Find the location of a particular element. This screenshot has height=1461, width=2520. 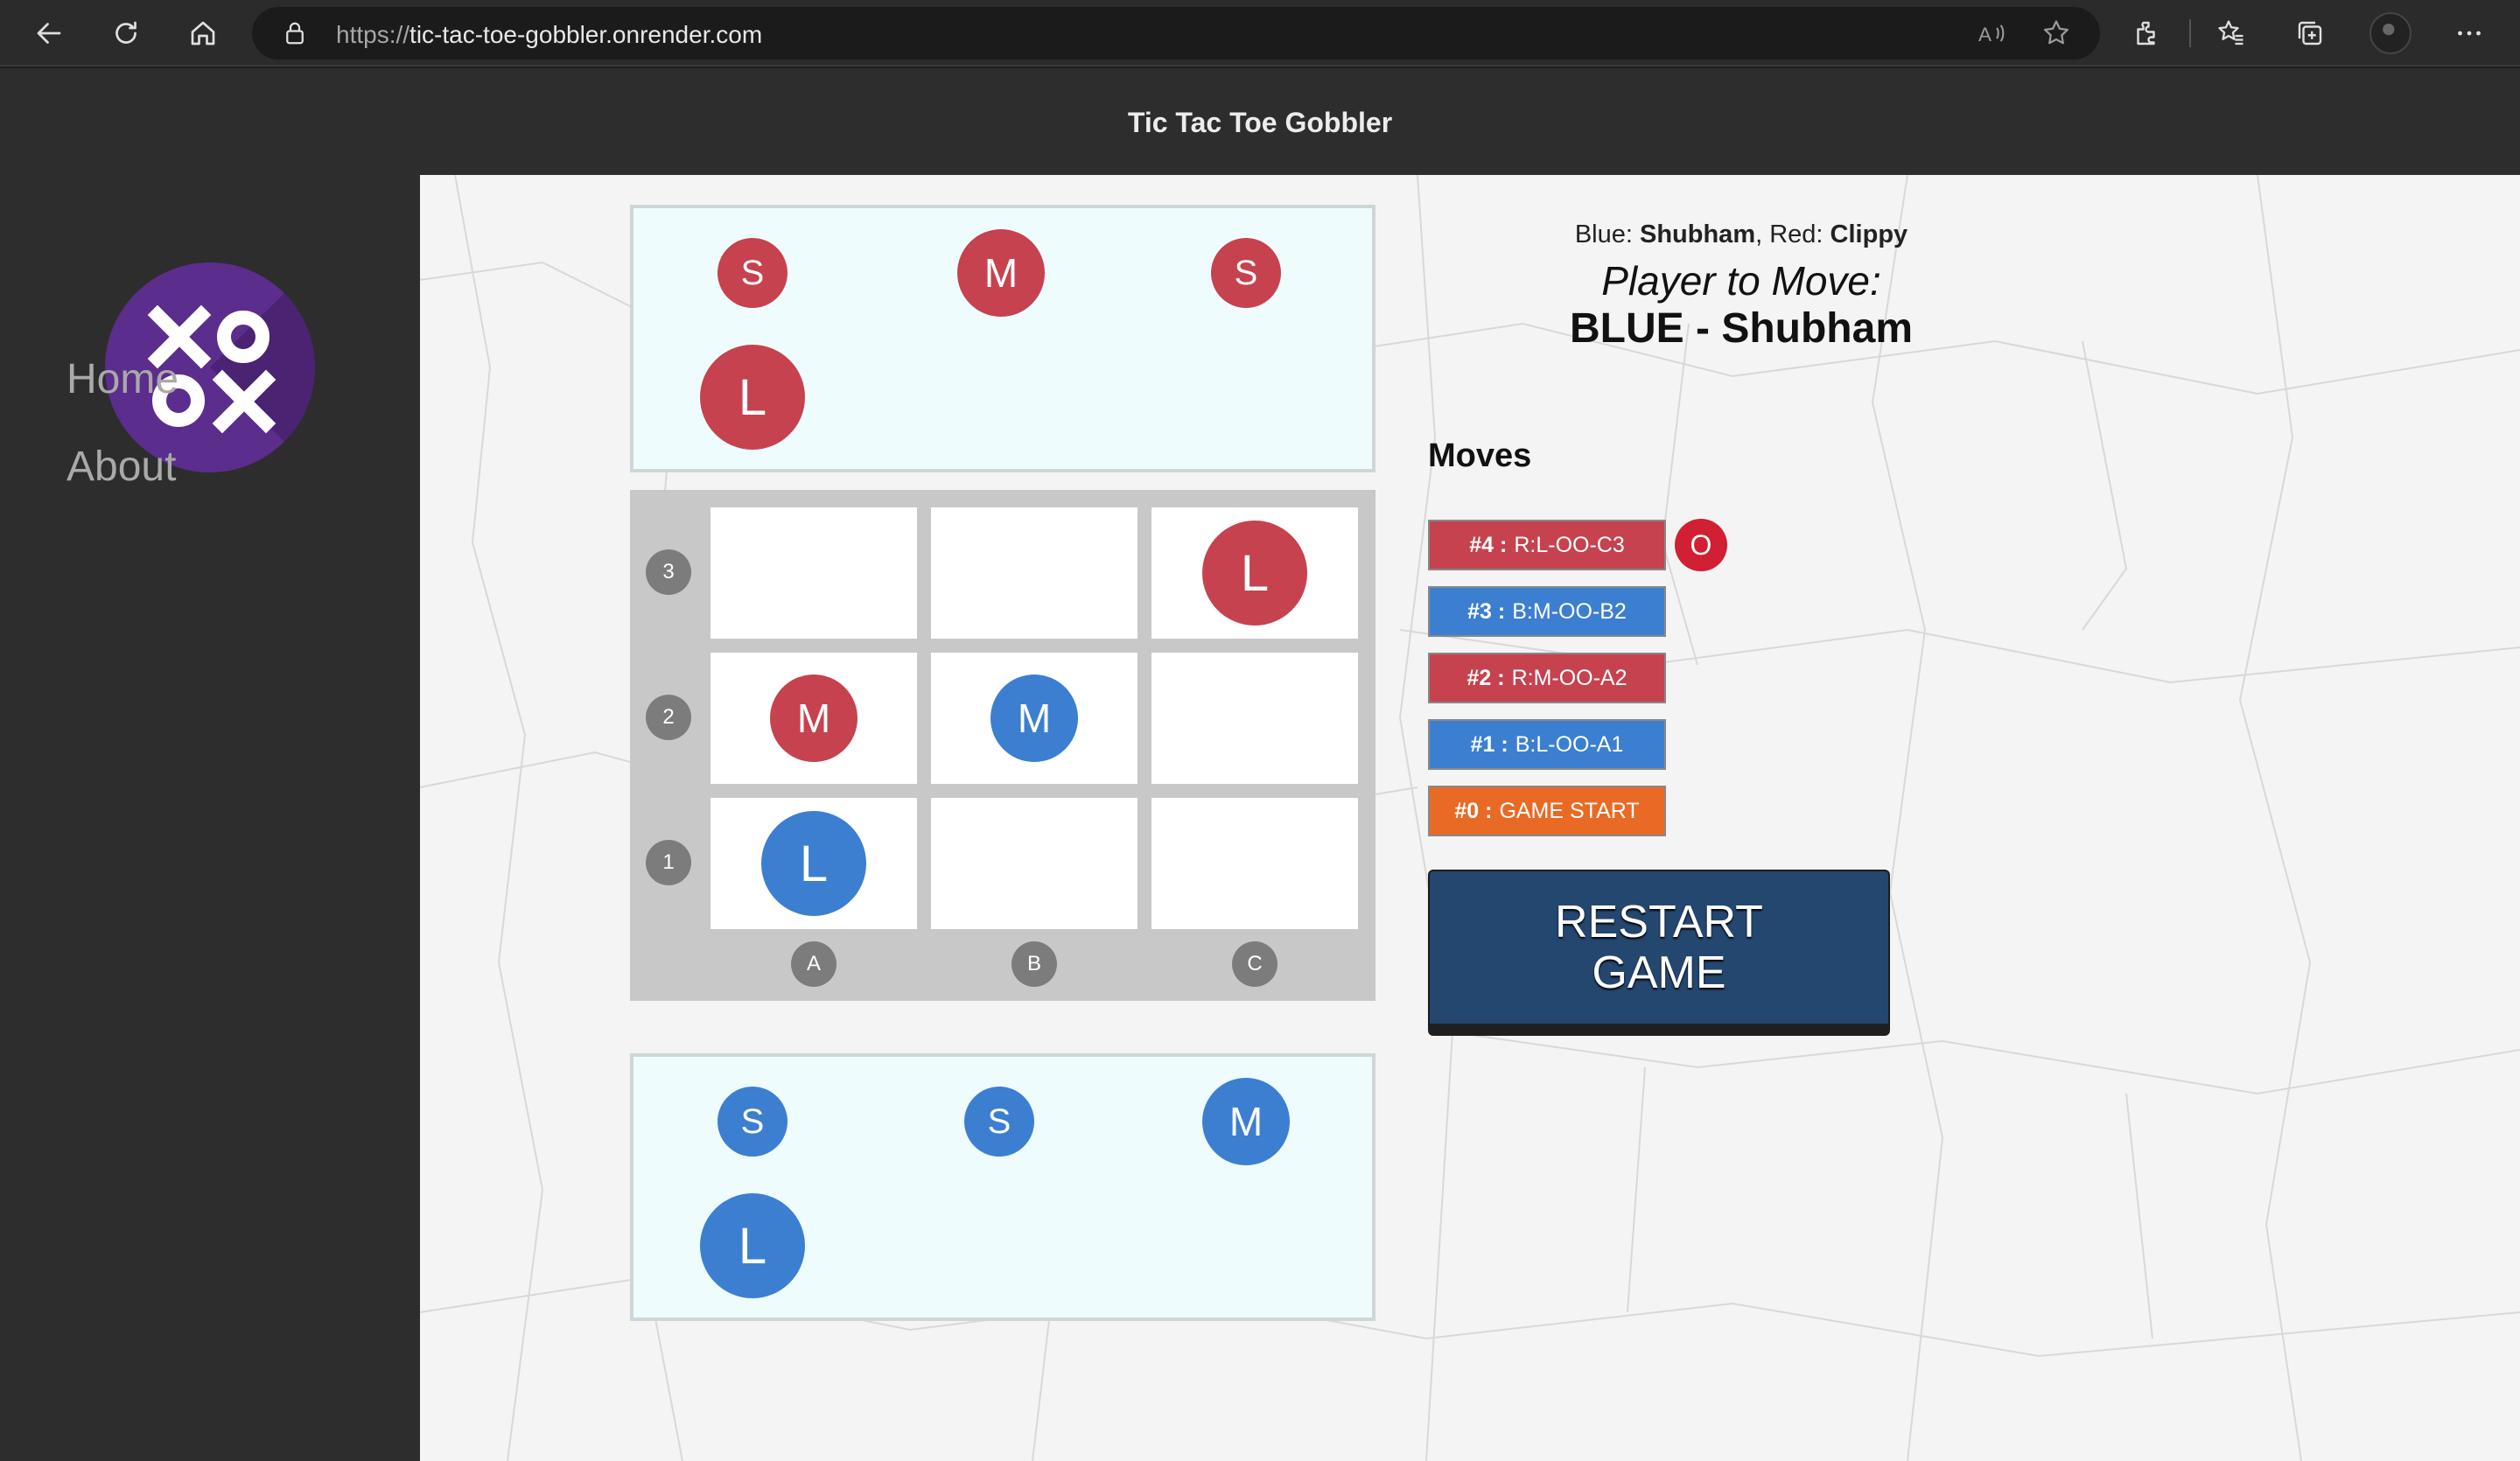

blue-player-name: Shubham is located at coordinates (1697, 234).